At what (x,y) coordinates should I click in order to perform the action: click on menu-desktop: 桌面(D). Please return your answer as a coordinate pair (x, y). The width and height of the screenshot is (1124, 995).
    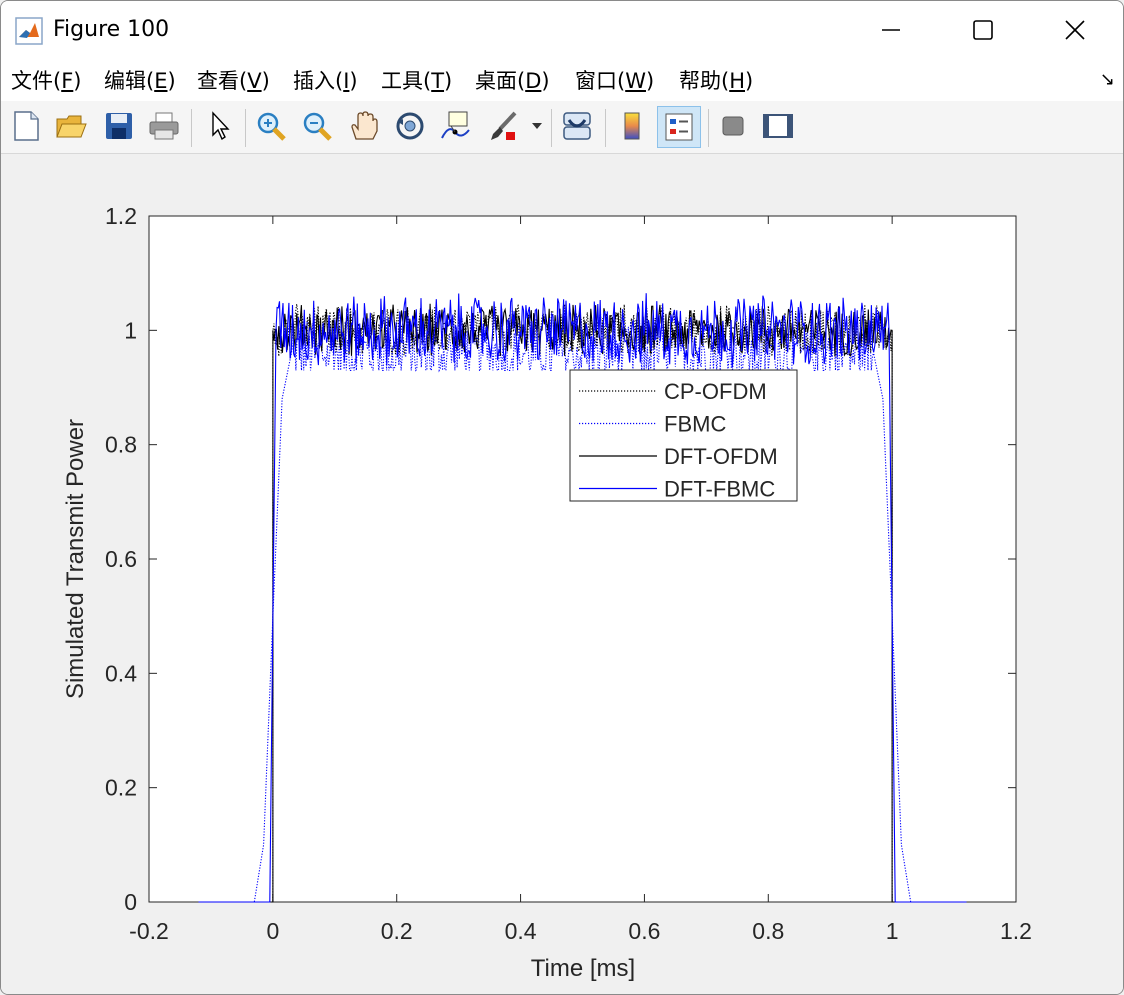
    Looking at the image, I should click on (512, 80).